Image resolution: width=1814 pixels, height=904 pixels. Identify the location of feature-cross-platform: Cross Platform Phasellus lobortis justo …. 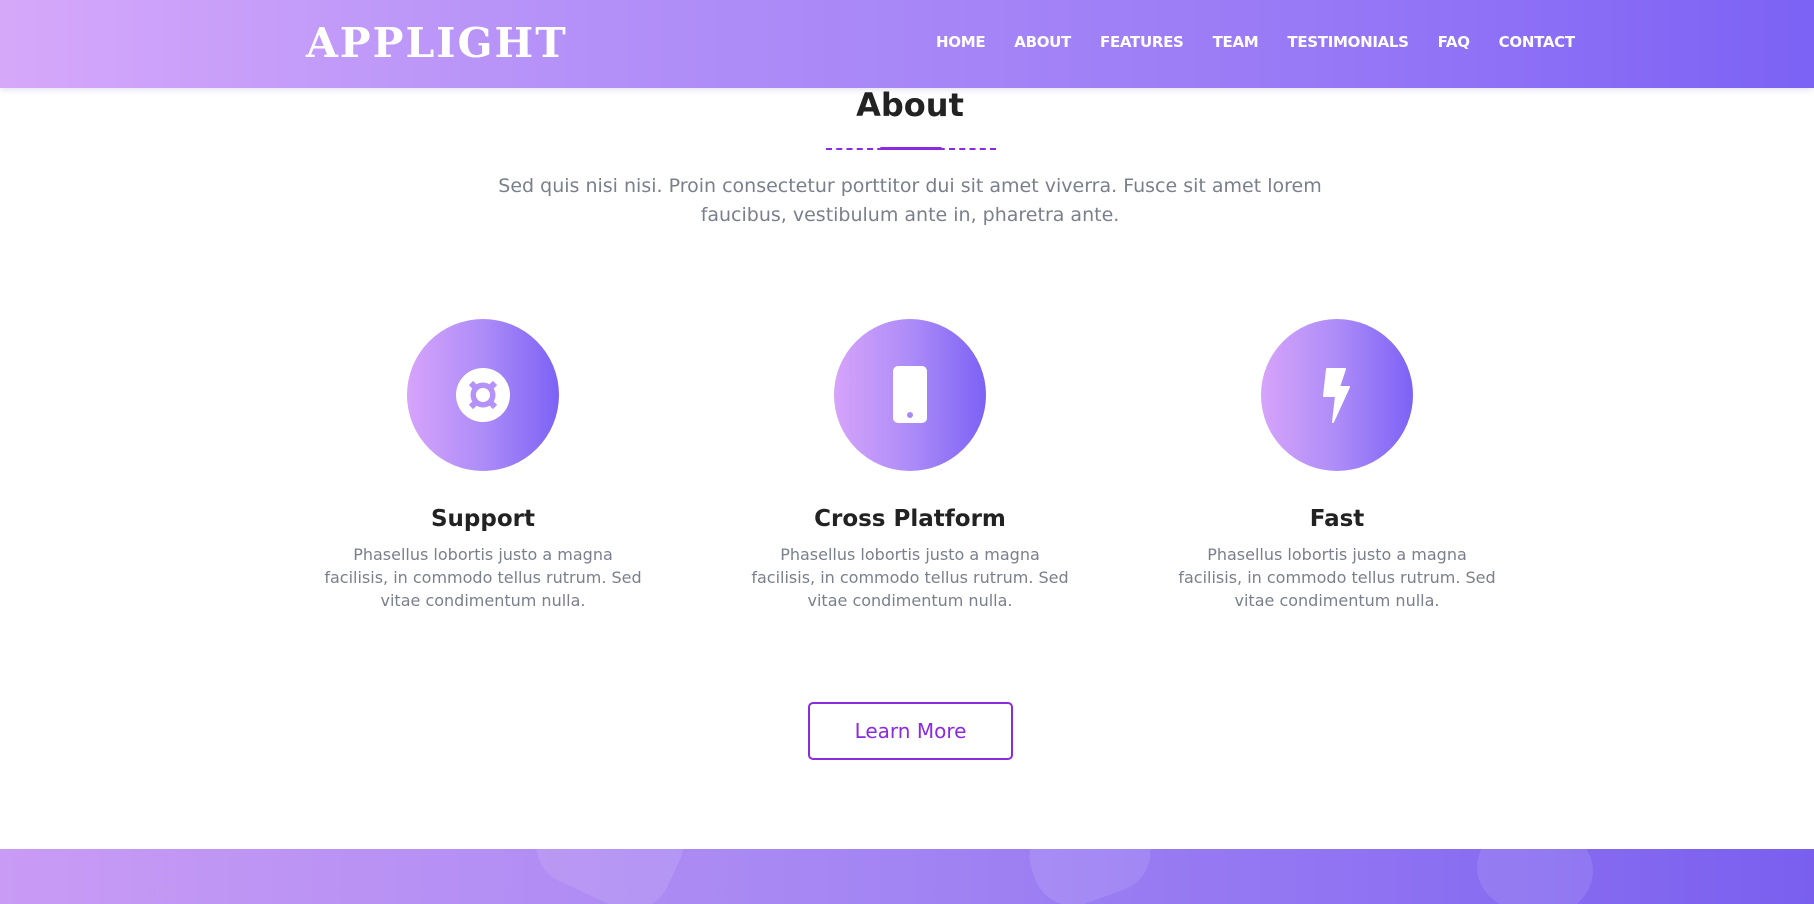
(910, 465).